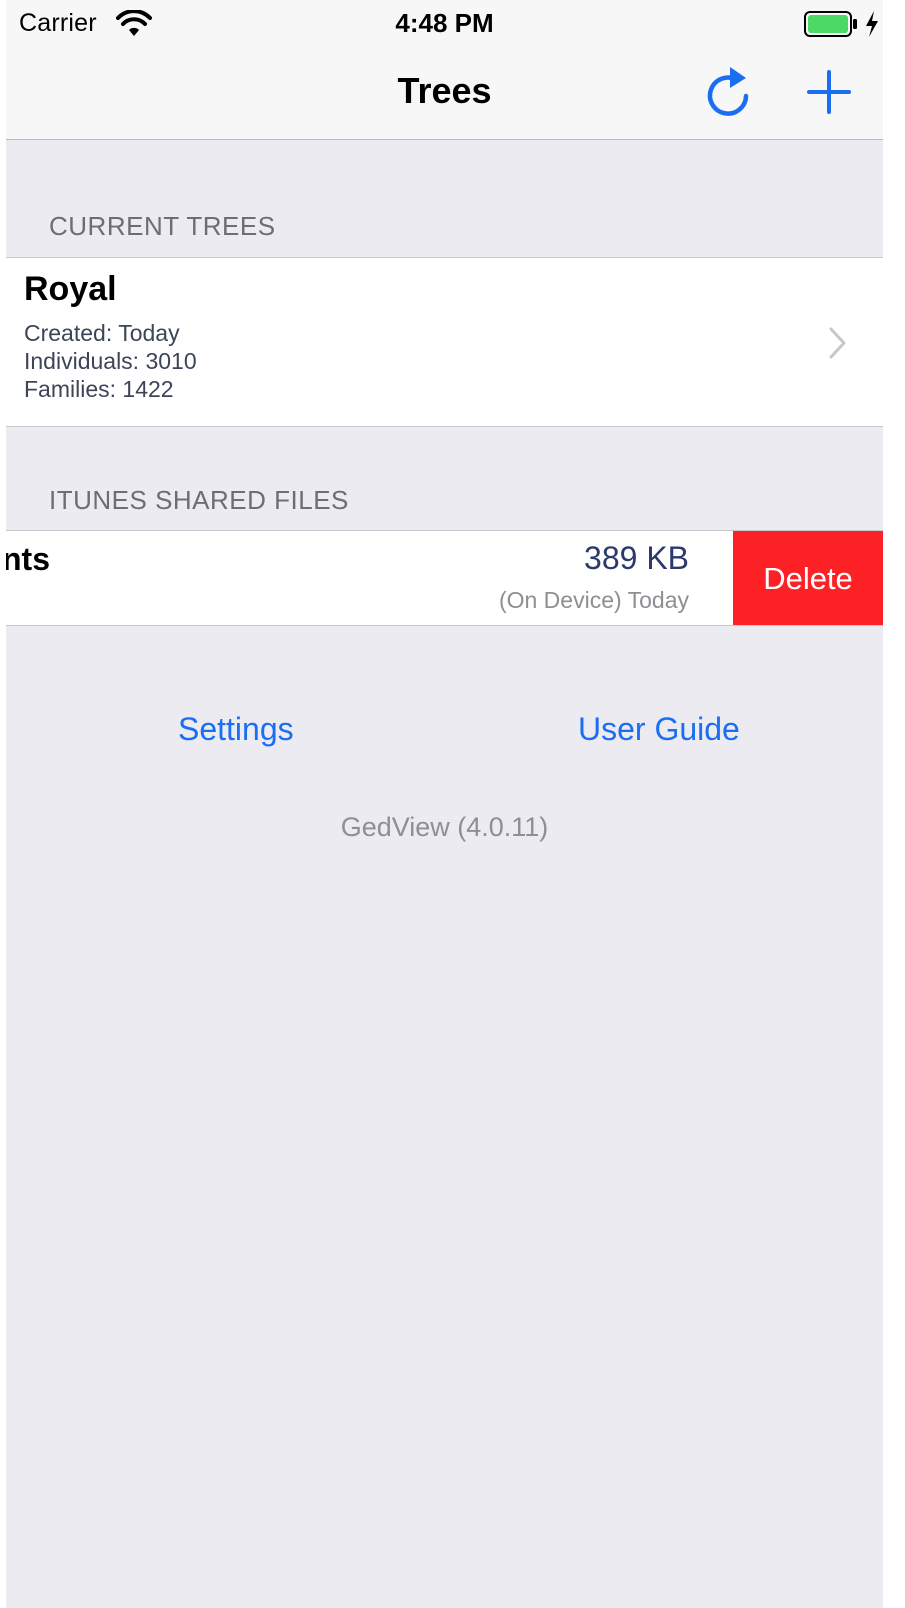 The image size is (905, 1608). Describe the element at coordinates (829, 92) in the screenshot. I see `add-icon` at that location.